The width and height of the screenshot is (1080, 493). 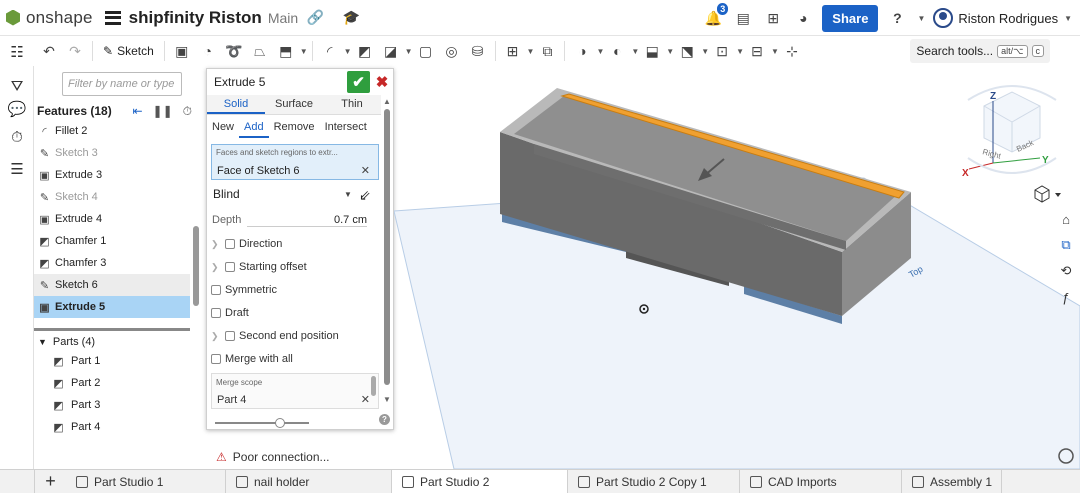 I want to click on tab-new: New, so click(x=223, y=128).